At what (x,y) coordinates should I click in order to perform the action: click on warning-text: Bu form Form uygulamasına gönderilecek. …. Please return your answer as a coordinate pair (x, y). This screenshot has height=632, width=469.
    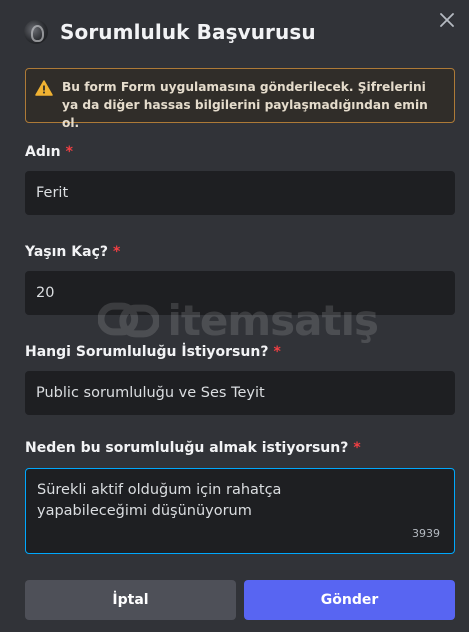
    Looking at the image, I should click on (245, 105).